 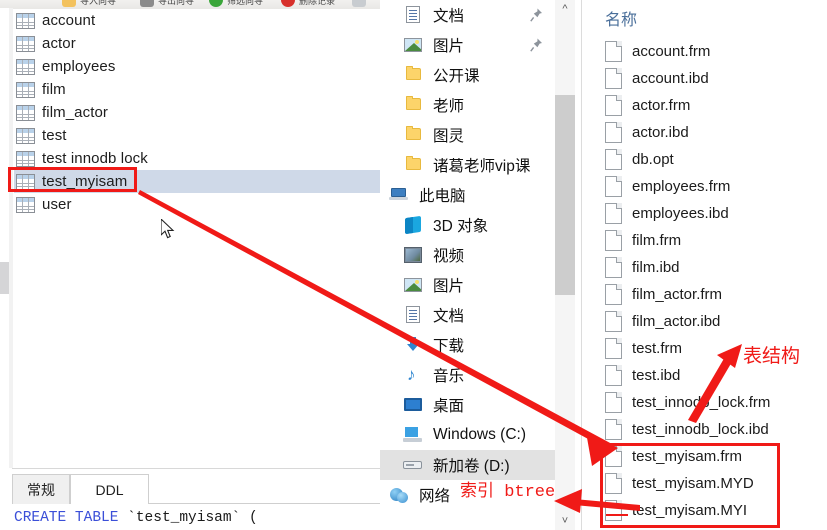 I want to click on windows-drive-icon, so click(x=413, y=435).